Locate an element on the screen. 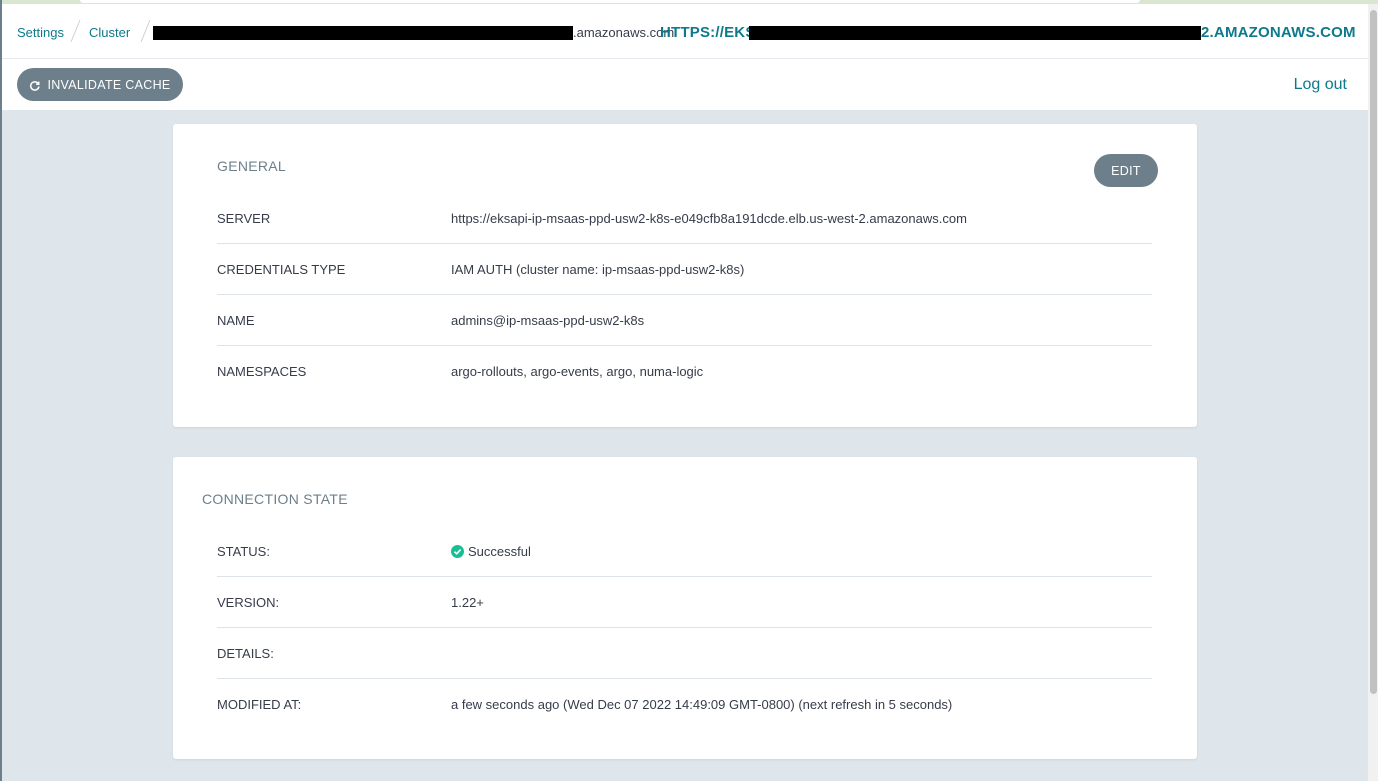  row-key: NAME is located at coordinates (236, 320).